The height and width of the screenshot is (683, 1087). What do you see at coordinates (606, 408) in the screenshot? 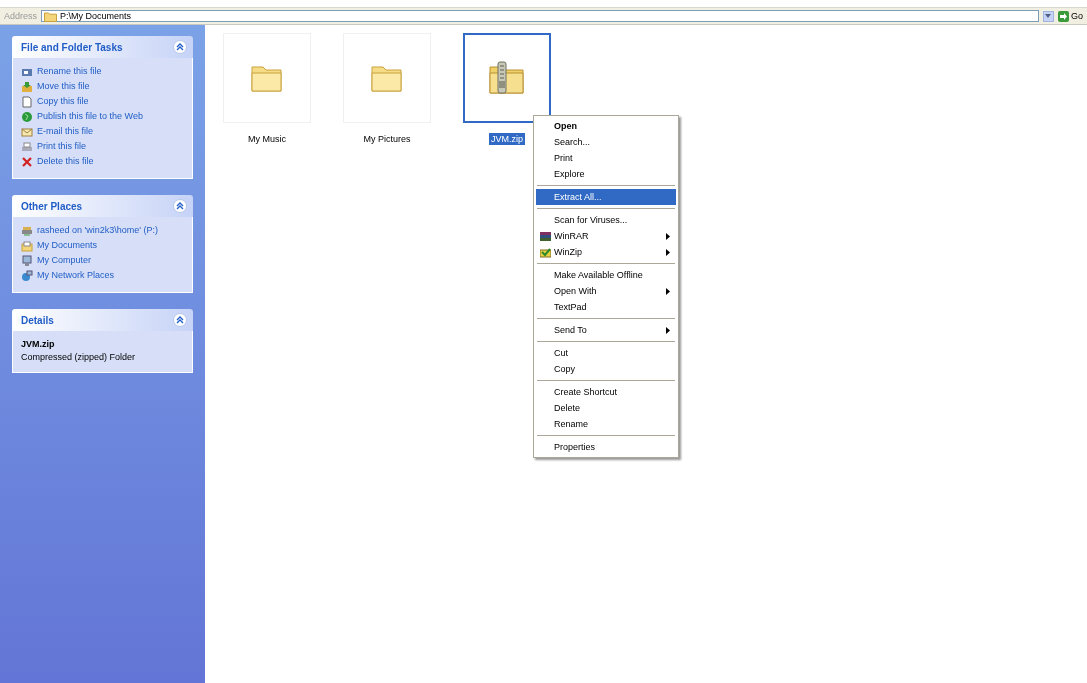
I see `menu-item: Delete` at bounding box center [606, 408].